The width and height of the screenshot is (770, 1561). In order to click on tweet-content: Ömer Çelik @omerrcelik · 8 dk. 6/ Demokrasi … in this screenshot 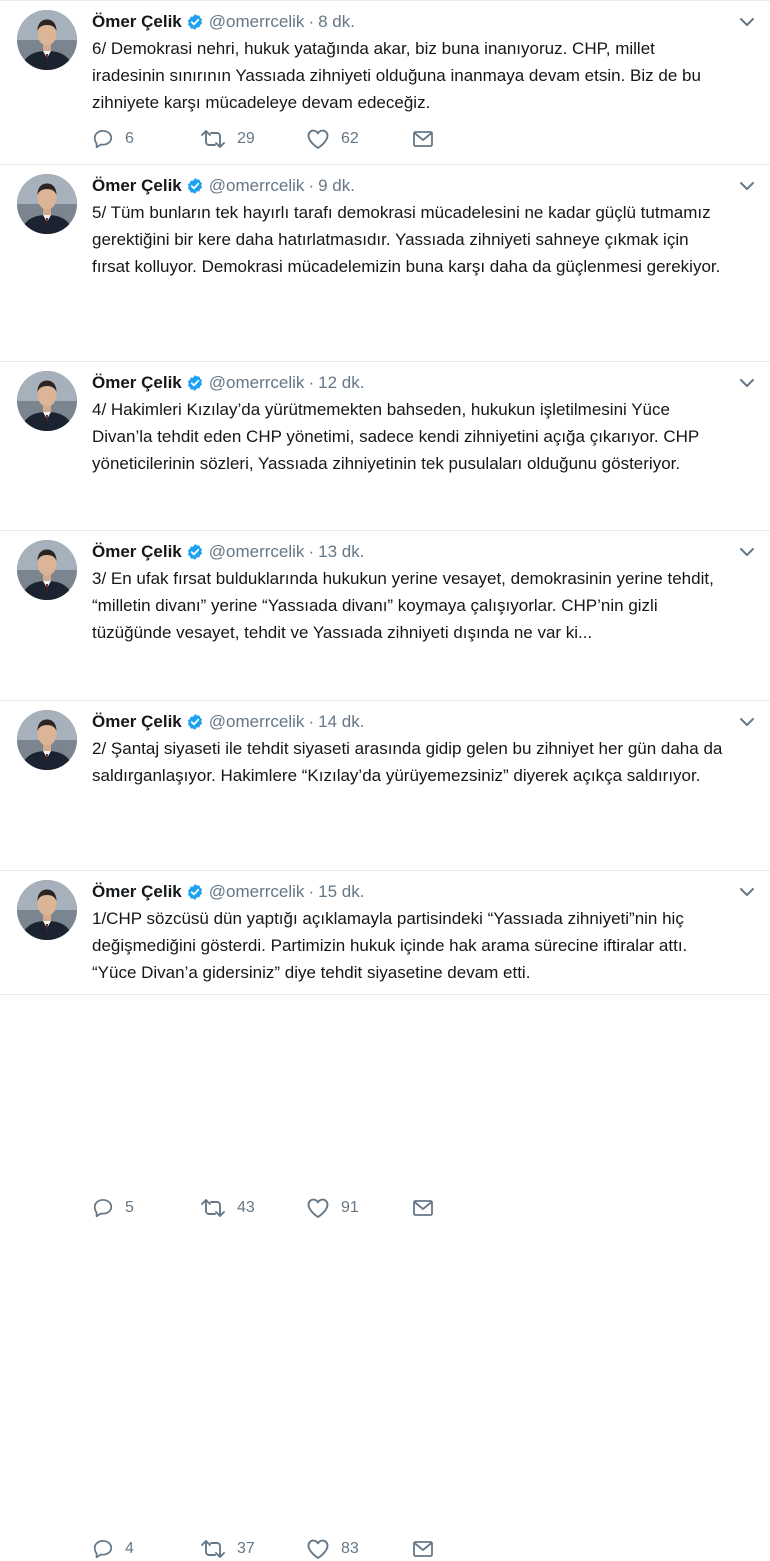, I will do `click(411, 62)`.